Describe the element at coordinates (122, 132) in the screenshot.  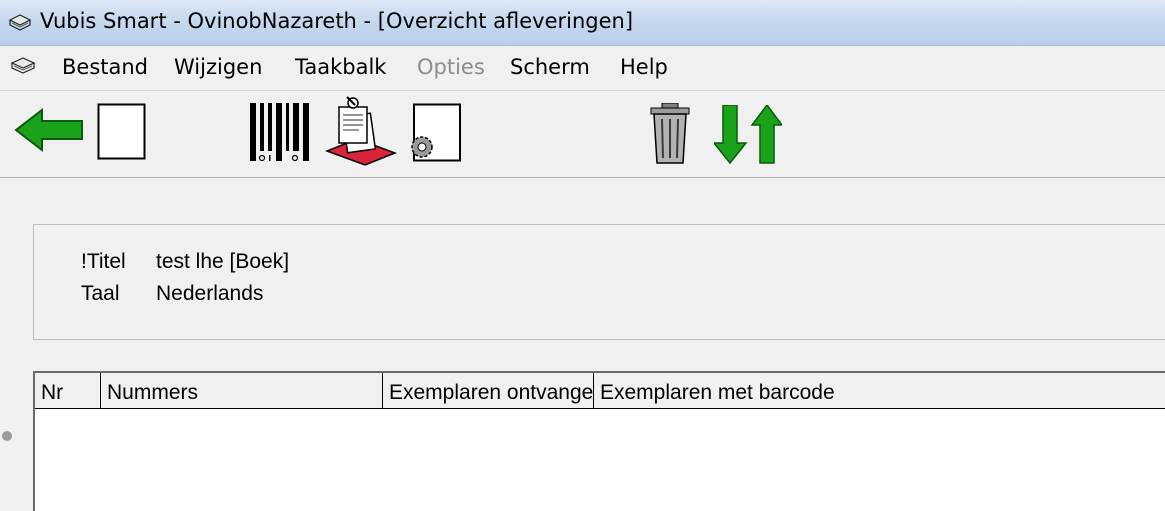
I see `new-document-icon` at that location.